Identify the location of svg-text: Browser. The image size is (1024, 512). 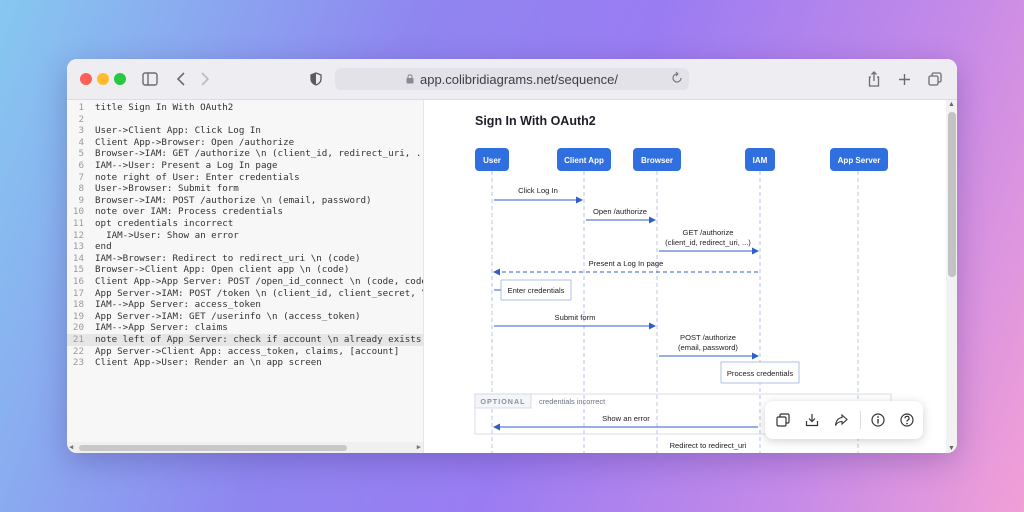
(657, 160).